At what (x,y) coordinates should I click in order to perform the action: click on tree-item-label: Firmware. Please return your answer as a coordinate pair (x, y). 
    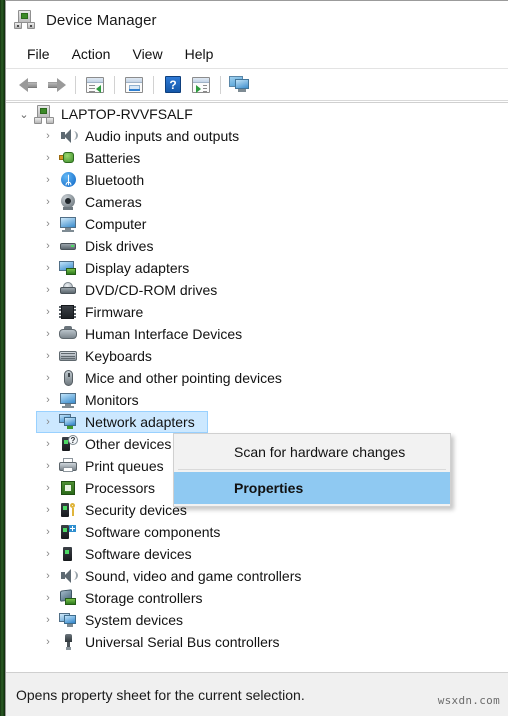
    Looking at the image, I should click on (114, 312).